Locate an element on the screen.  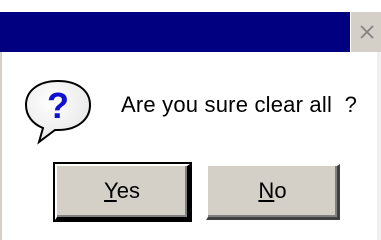
close-button is located at coordinates (365, 32).